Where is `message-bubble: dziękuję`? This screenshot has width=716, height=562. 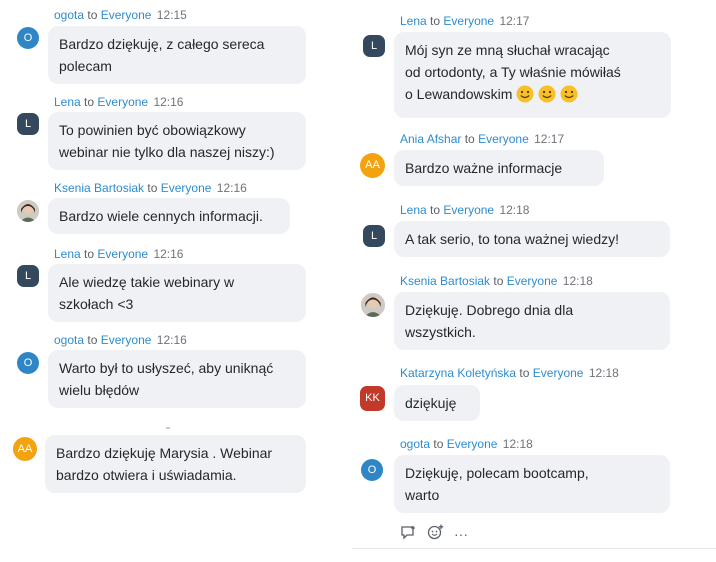 message-bubble: dziękuję is located at coordinates (437, 403).